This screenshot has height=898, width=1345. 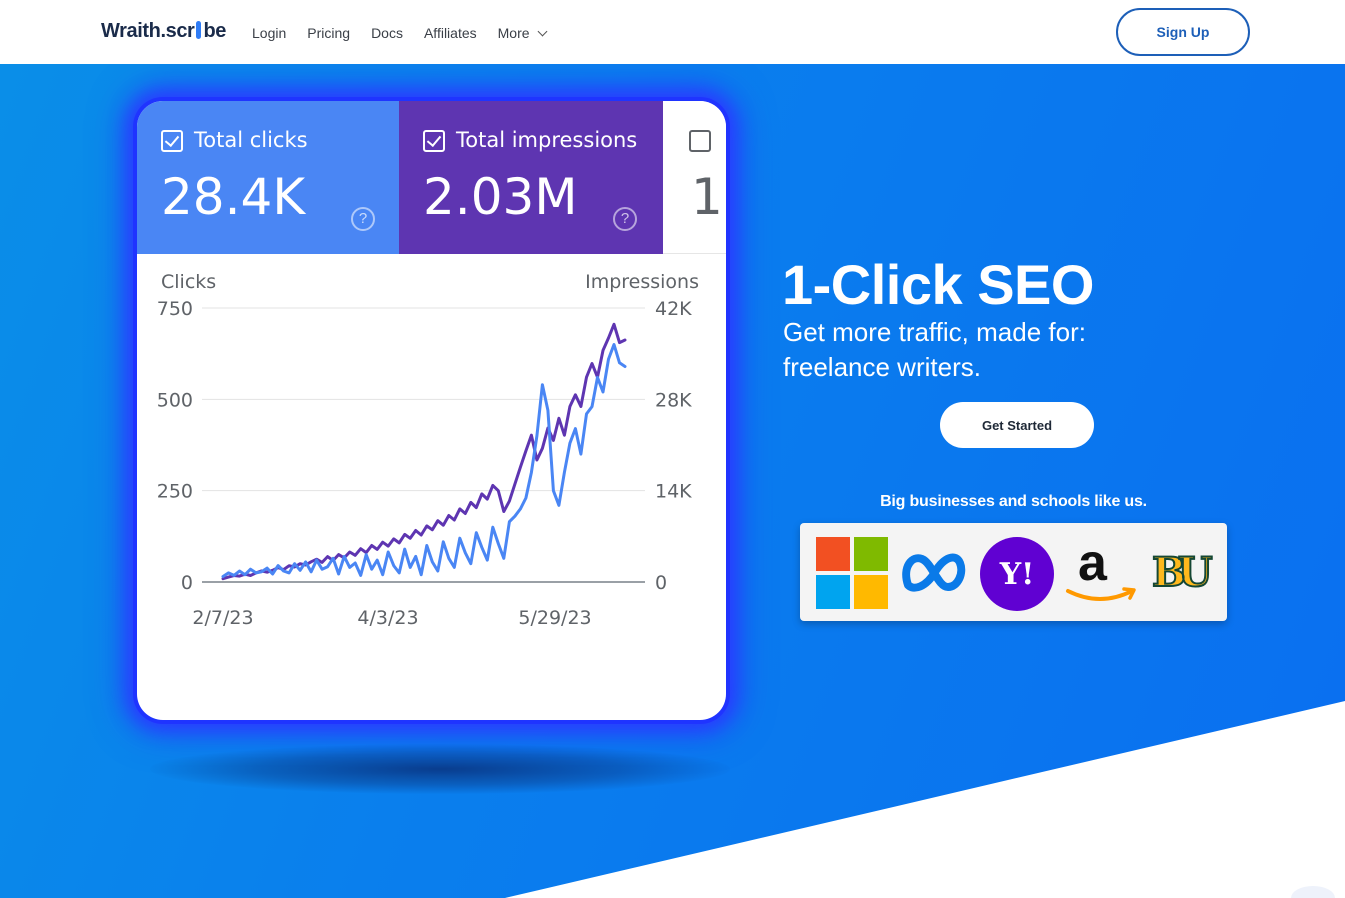 I want to click on pen-icon, so click(x=199, y=30).